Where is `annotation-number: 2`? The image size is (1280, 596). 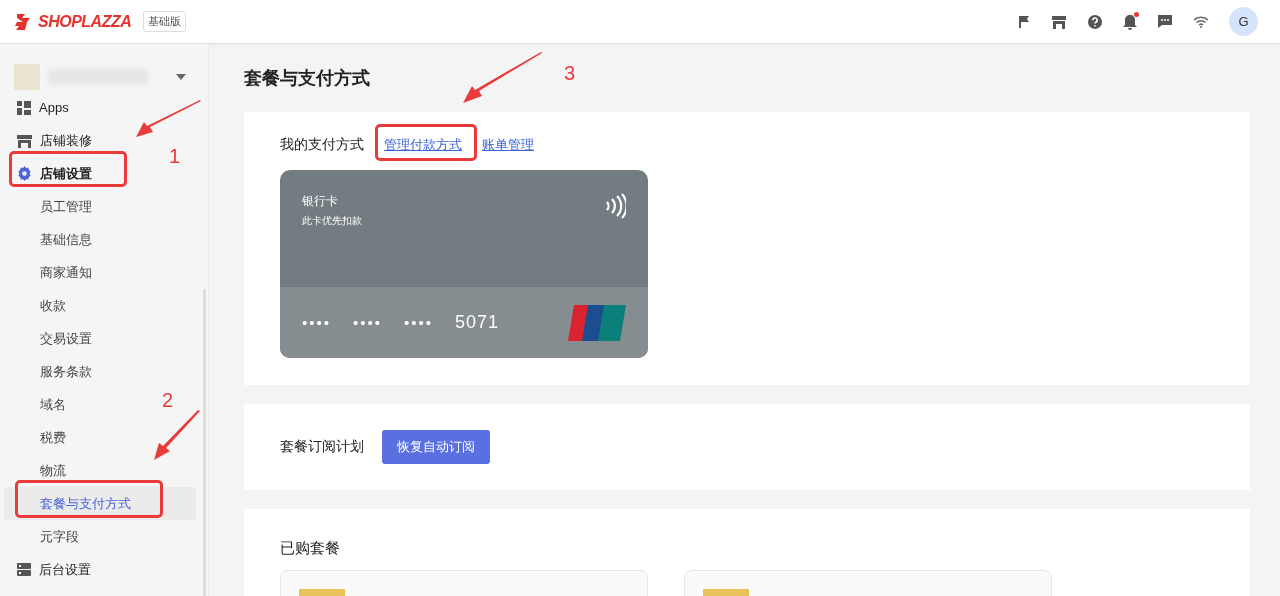 annotation-number: 2 is located at coordinates (168, 400).